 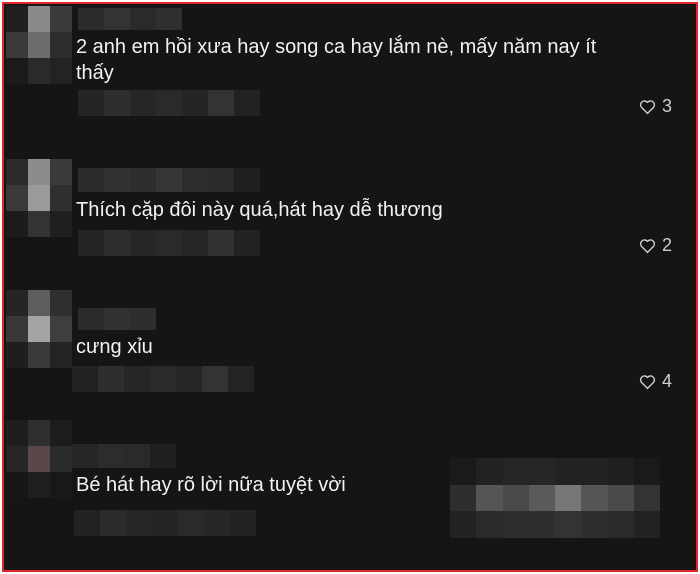 I want to click on redacted-image, so click(x=555, y=498).